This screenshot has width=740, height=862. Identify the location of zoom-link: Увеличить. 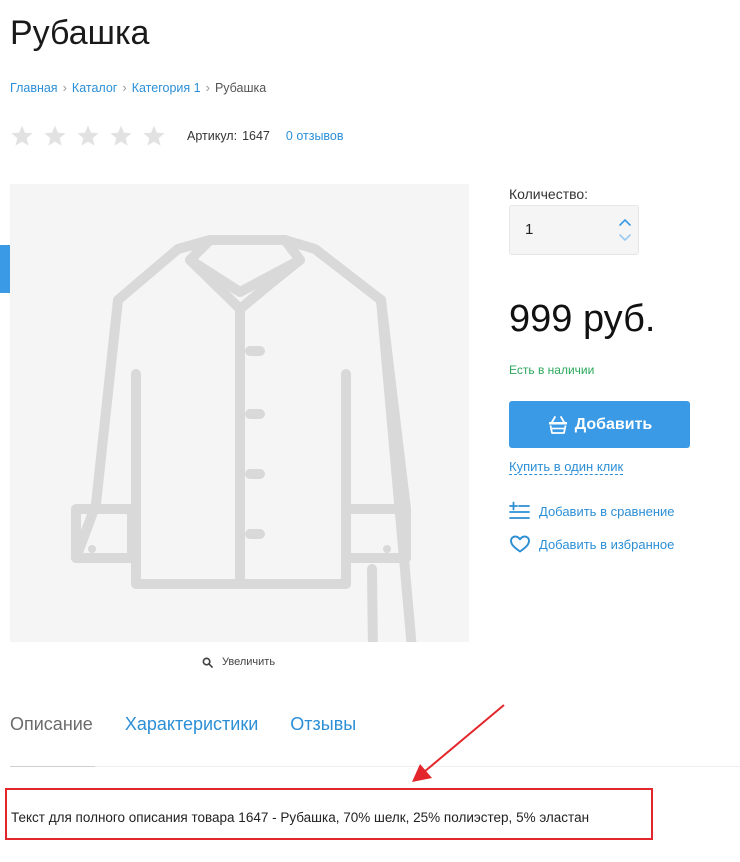
(238, 662).